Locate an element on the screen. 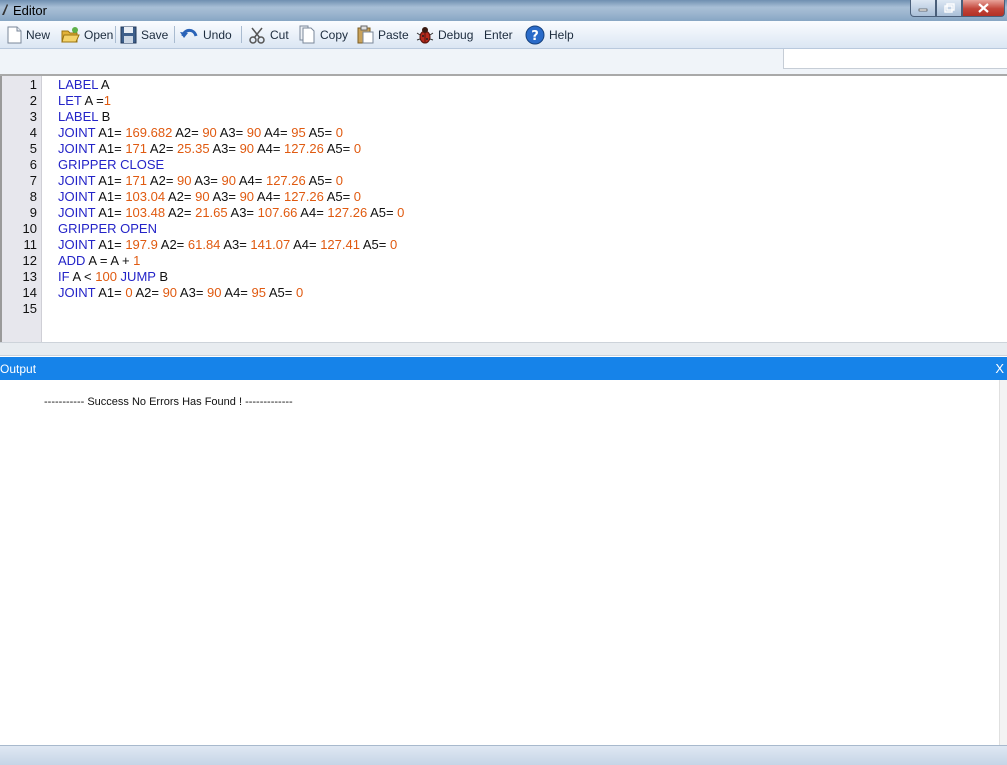  minimize-button is located at coordinates (923, 8).